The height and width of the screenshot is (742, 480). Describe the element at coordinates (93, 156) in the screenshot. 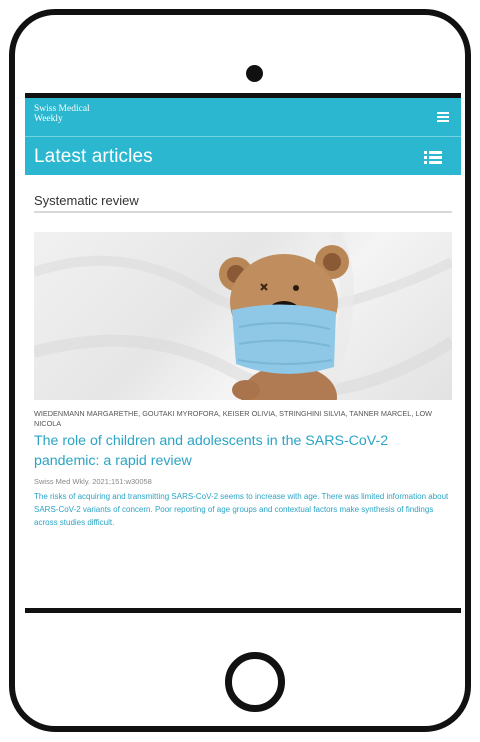

I see `page-title: Latest articles` at that location.